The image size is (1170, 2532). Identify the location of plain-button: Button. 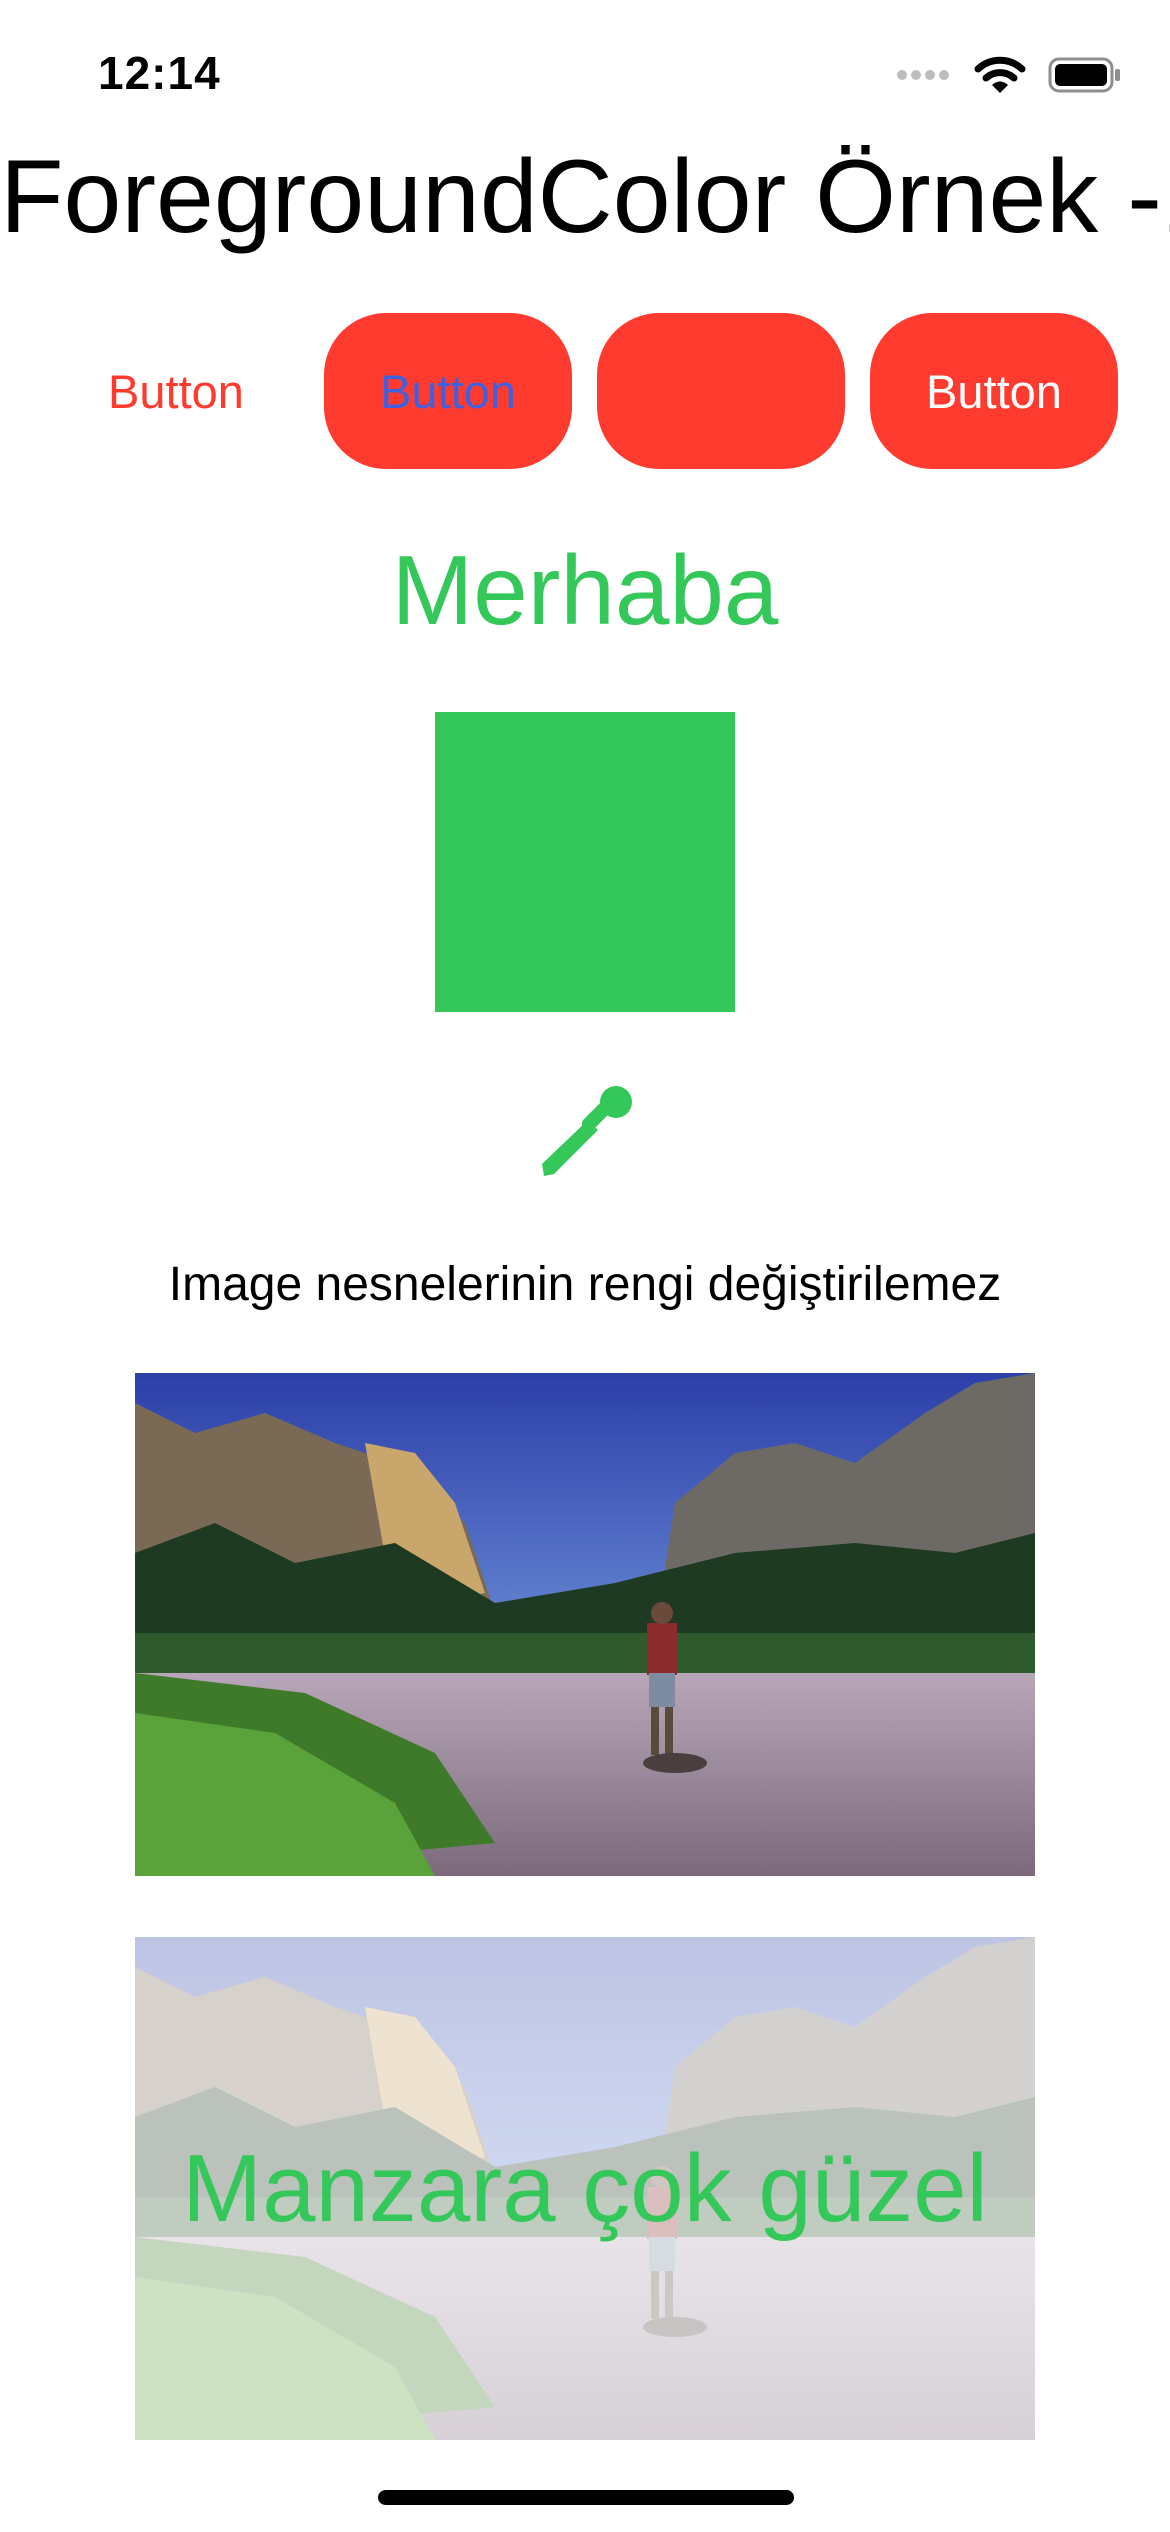
(176, 391).